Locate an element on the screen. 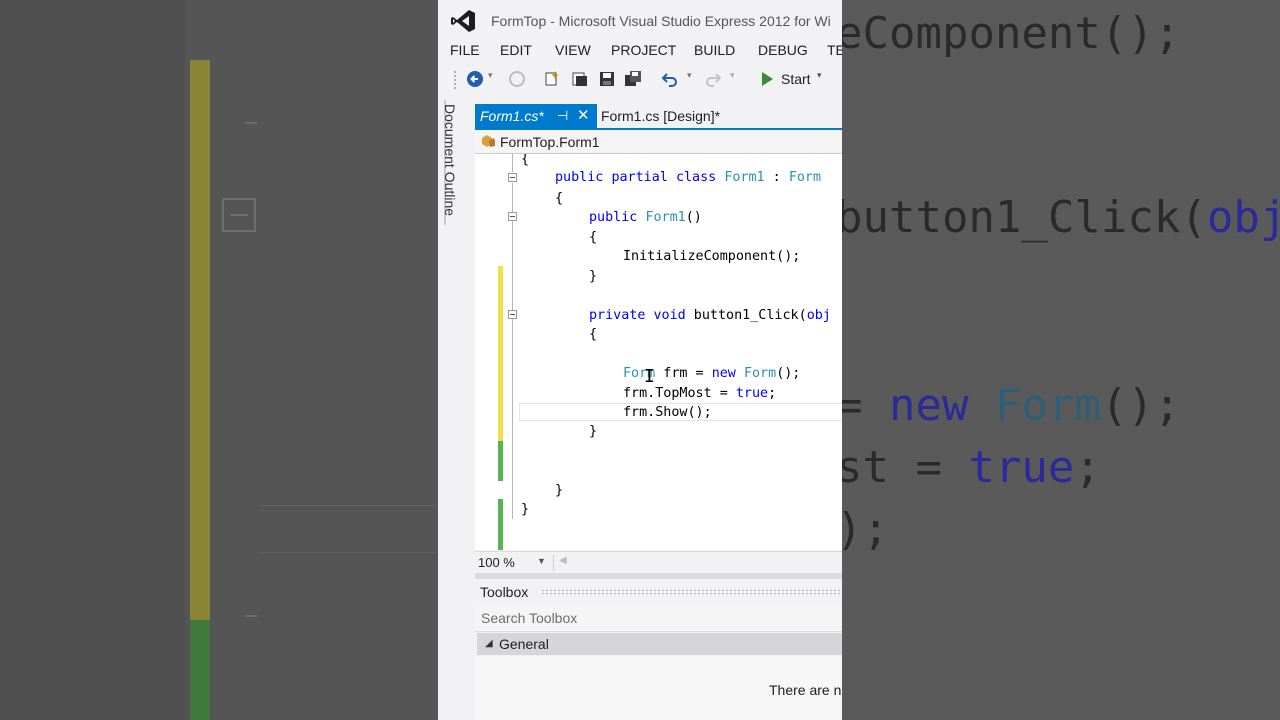  background-code-line: = new Form(); is located at coordinates (1011, 405).